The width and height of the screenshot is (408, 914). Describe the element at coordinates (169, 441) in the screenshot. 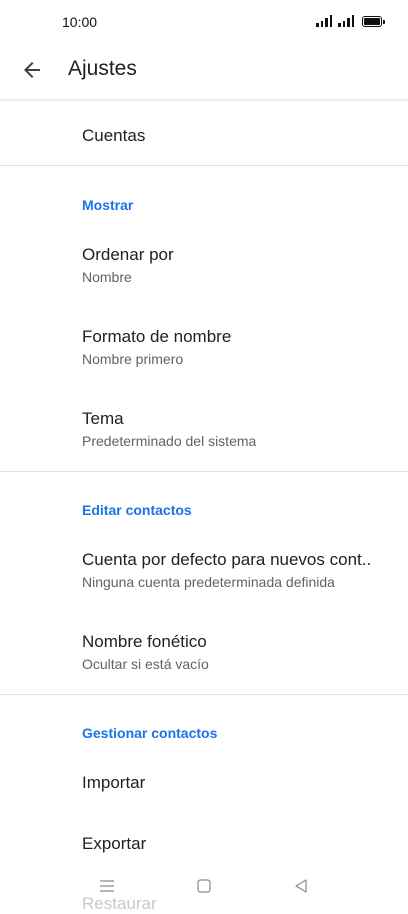

I see `theme-value: Predeterminado del sistema` at that location.